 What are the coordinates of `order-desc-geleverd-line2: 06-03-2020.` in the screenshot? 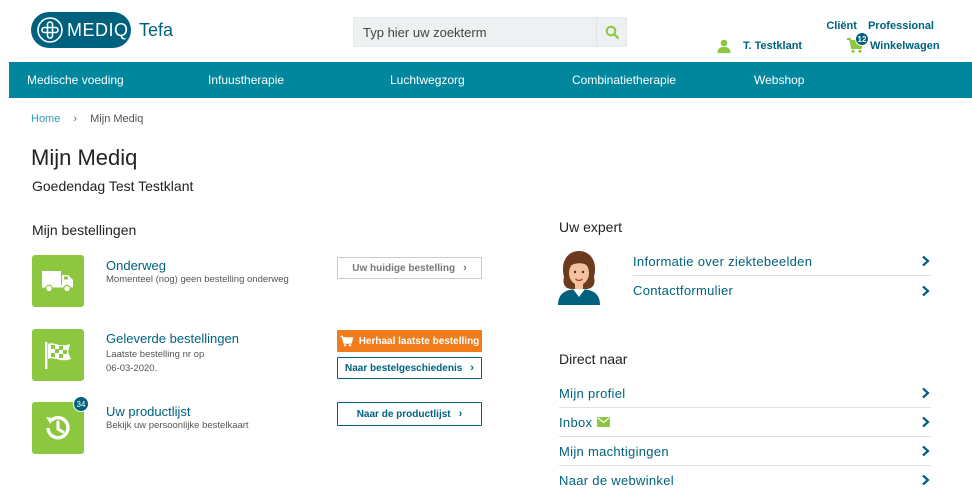 It's located at (132, 368).